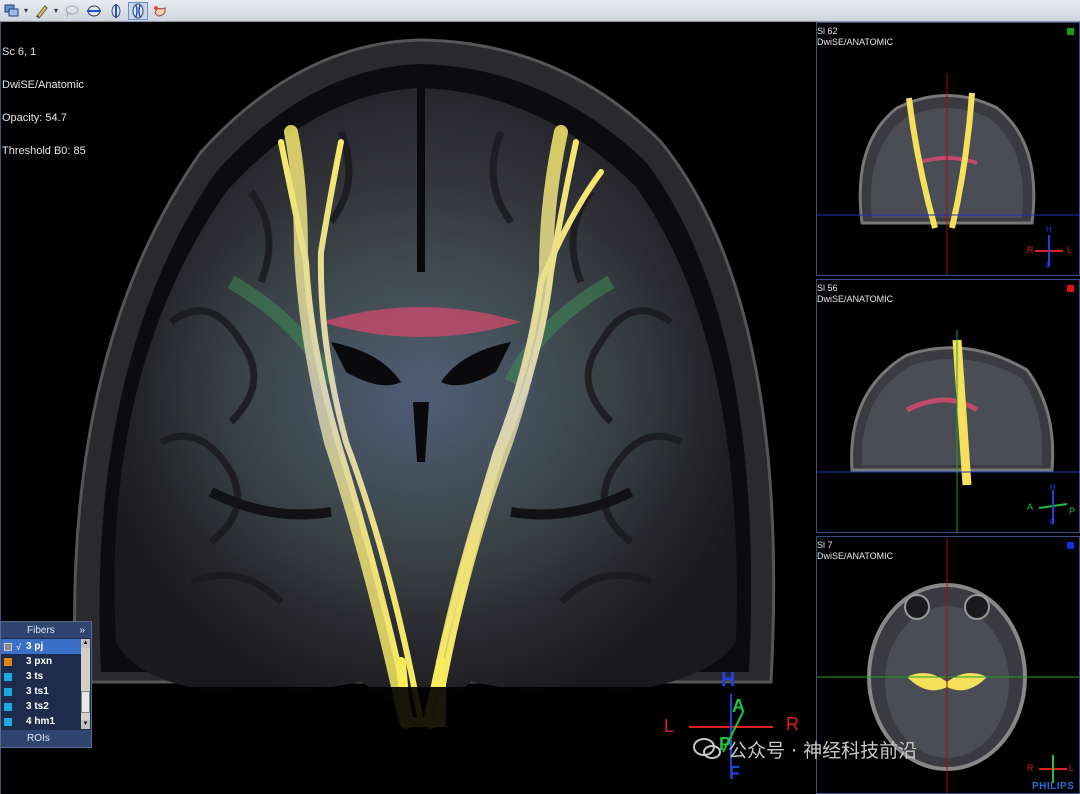  I want to click on fiber-item-3-pxn: 3 pxn, so click(41, 661).